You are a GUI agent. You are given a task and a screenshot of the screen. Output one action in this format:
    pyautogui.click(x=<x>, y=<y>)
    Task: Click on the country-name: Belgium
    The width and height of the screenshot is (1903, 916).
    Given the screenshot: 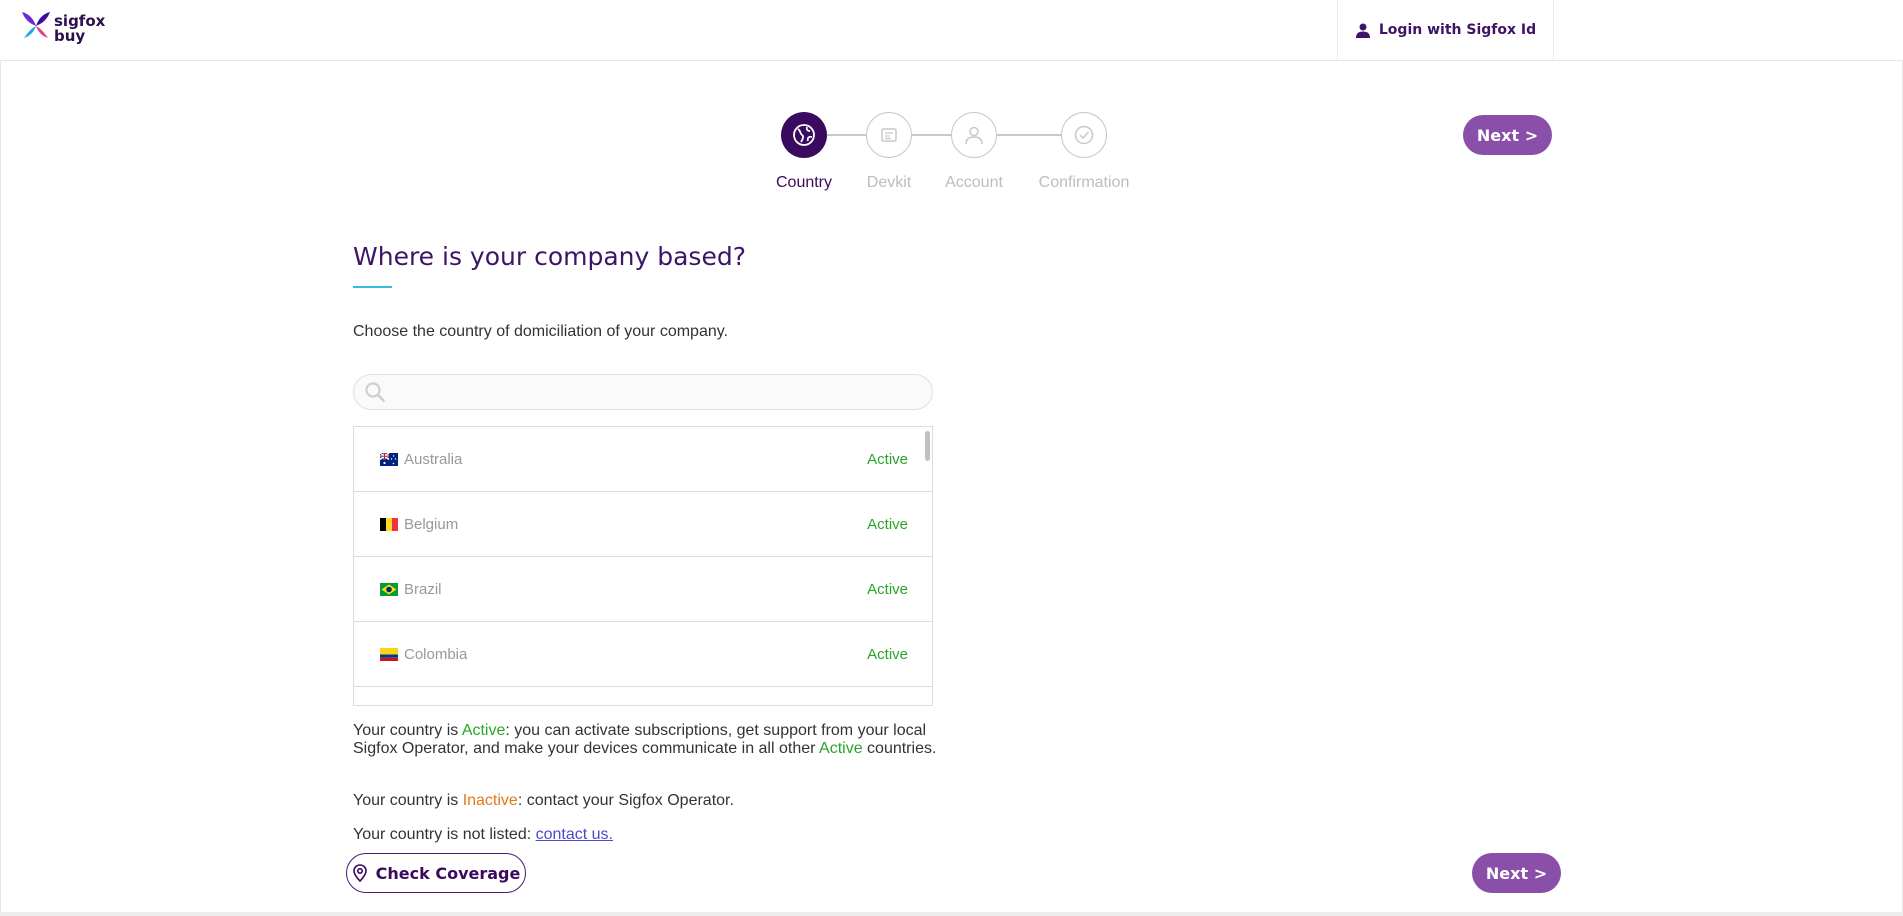 What is the action you would take?
    pyautogui.click(x=431, y=524)
    